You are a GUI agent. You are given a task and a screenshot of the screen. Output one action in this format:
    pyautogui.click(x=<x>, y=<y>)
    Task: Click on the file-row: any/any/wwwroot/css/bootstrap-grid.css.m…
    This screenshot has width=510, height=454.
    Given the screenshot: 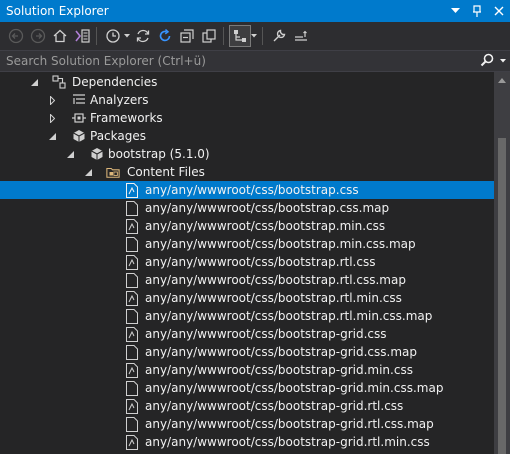 What is the action you would take?
    pyautogui.click(x=247, y=352)
    